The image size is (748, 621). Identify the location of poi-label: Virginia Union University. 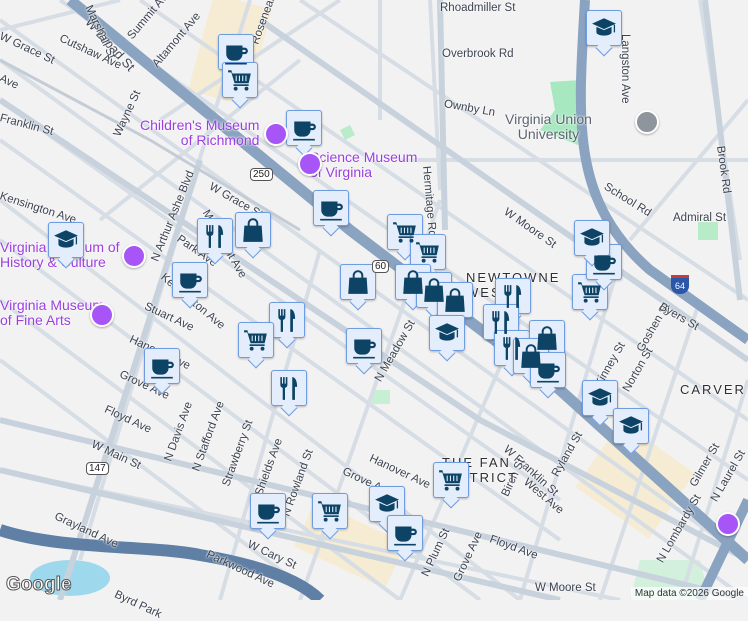
(548, 127).